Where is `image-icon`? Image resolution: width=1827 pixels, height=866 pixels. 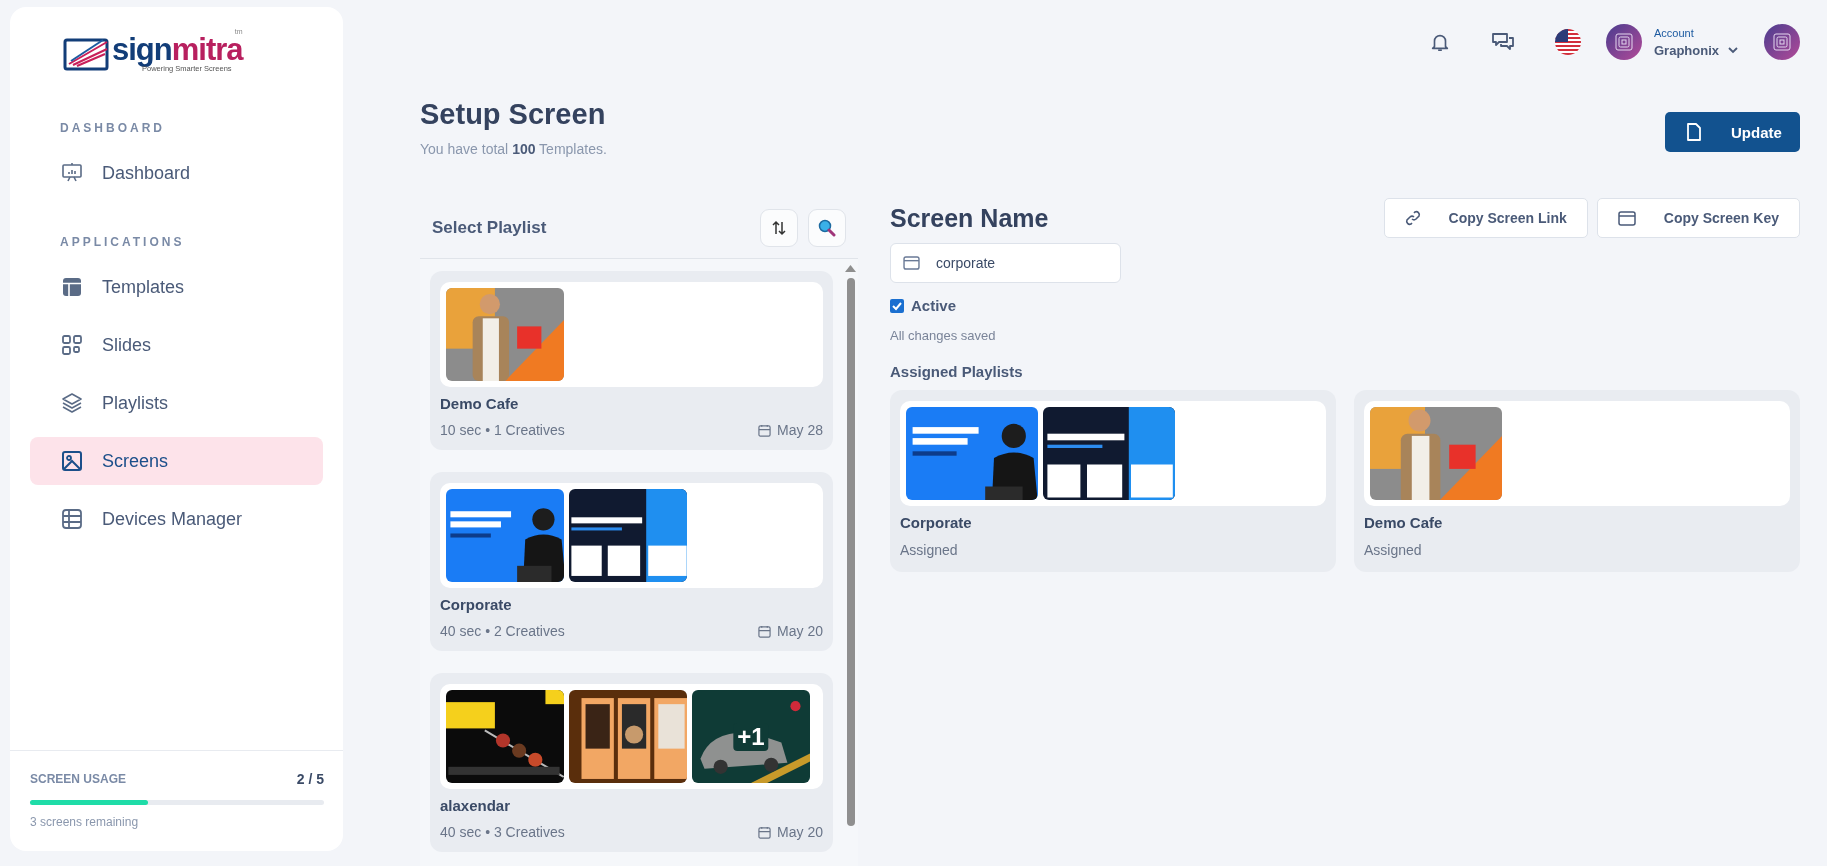 image-icon is located at coordinates (72, 461).